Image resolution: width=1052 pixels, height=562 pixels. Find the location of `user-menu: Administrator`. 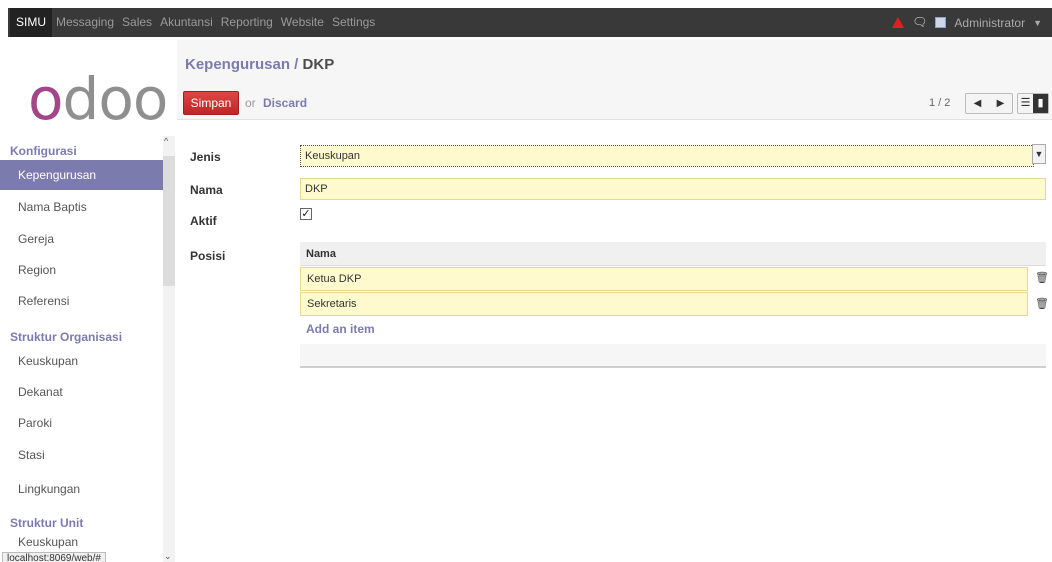

user-menu: Administrator is located at coordinates (989, 23).